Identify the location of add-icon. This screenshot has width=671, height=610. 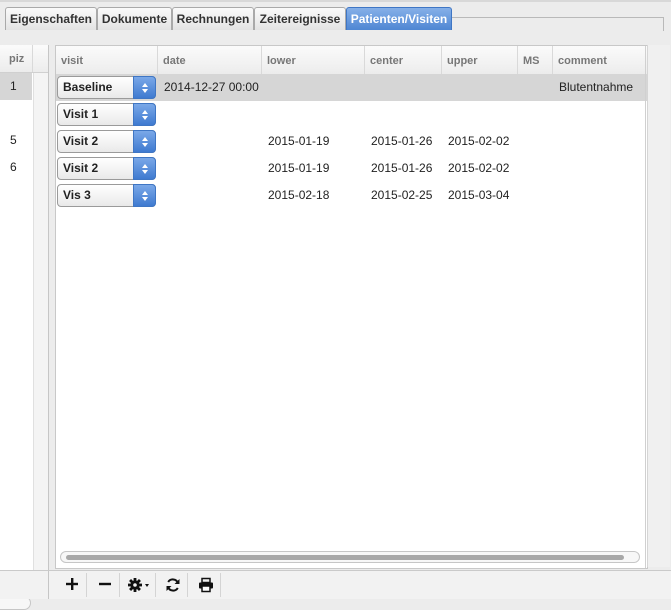
(71, 584).